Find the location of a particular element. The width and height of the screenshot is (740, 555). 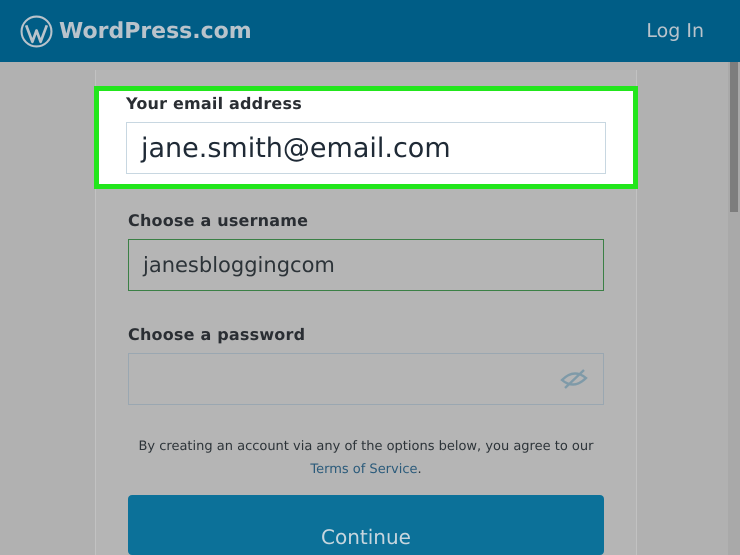

scrollbar-thumb is located at coordinates (734, 137).